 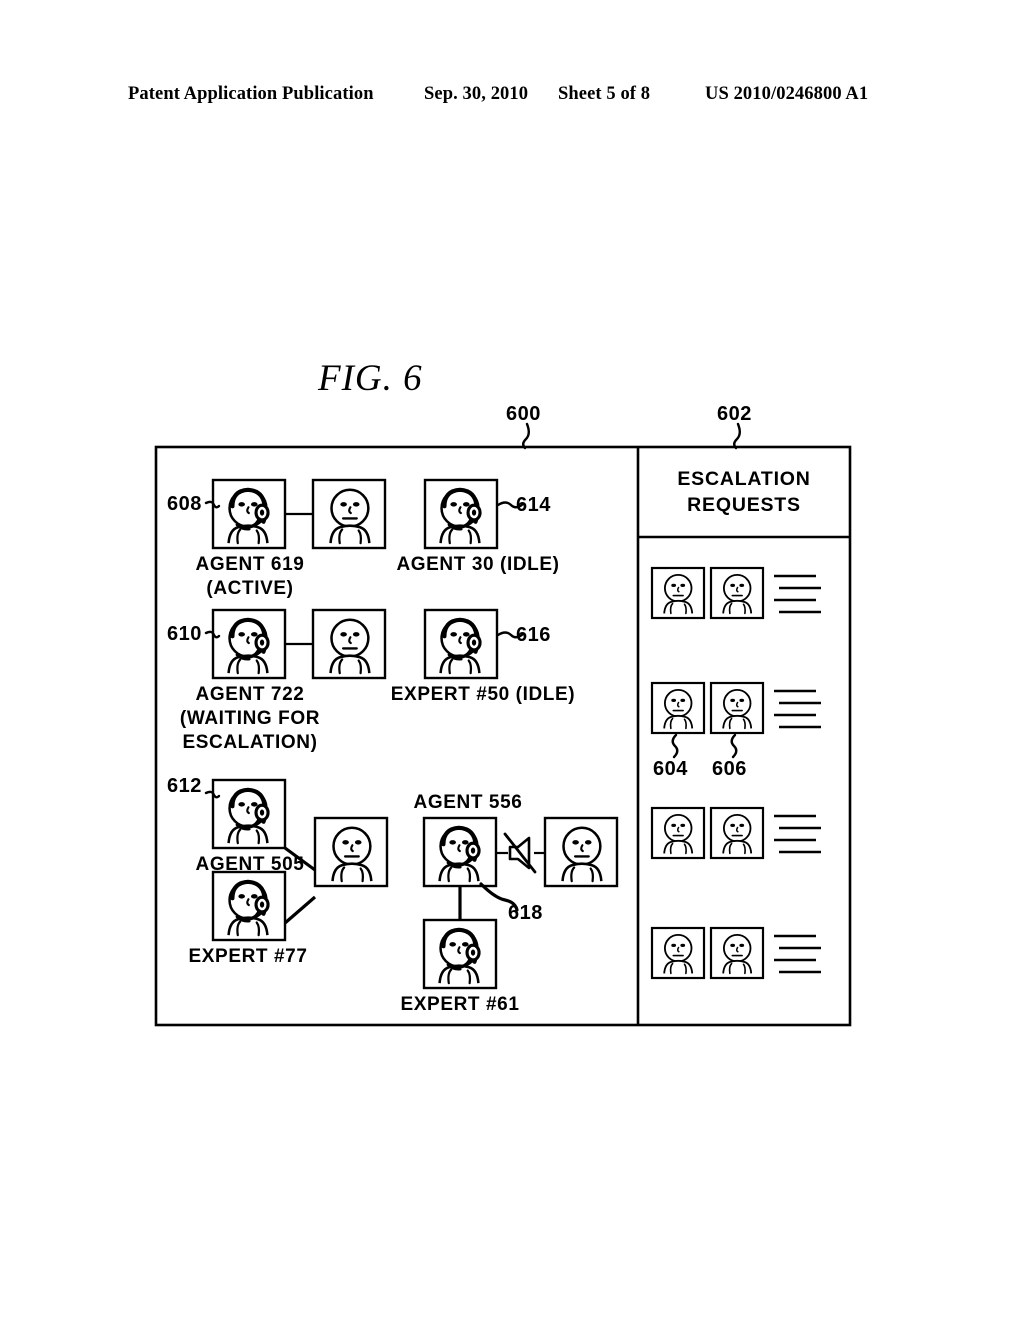 What do you see at coordinates (184, 504) in the screenshot?
I see `ref-608-label: 608` at bounding box center [184, 504].